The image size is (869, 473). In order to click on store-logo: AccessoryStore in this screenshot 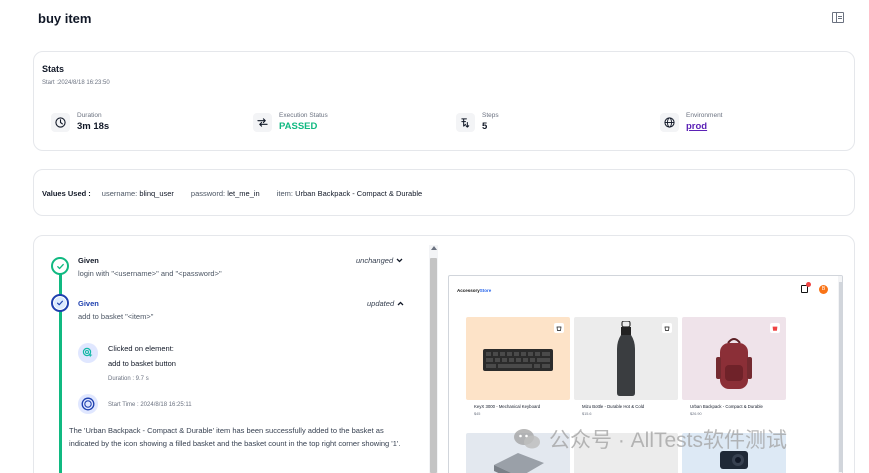, I will do `click(474, 290)`.